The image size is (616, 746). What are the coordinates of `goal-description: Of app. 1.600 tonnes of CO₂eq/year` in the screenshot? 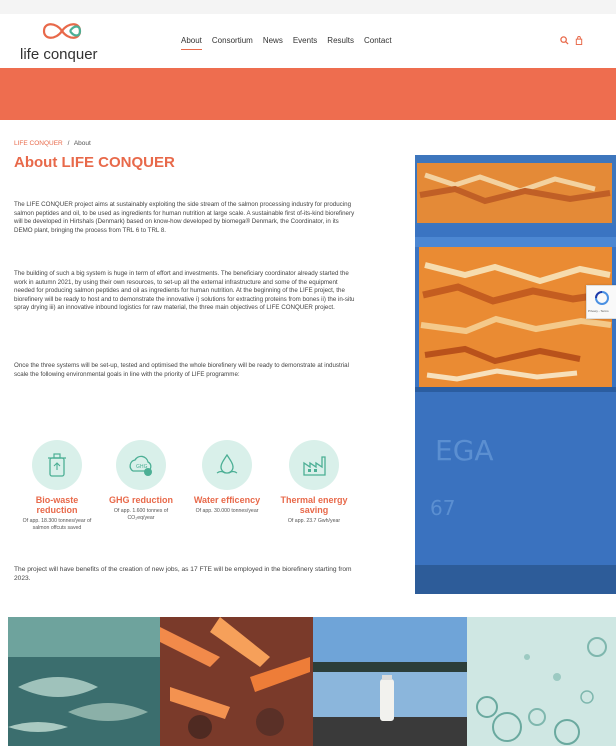 It's located at (141, 514).